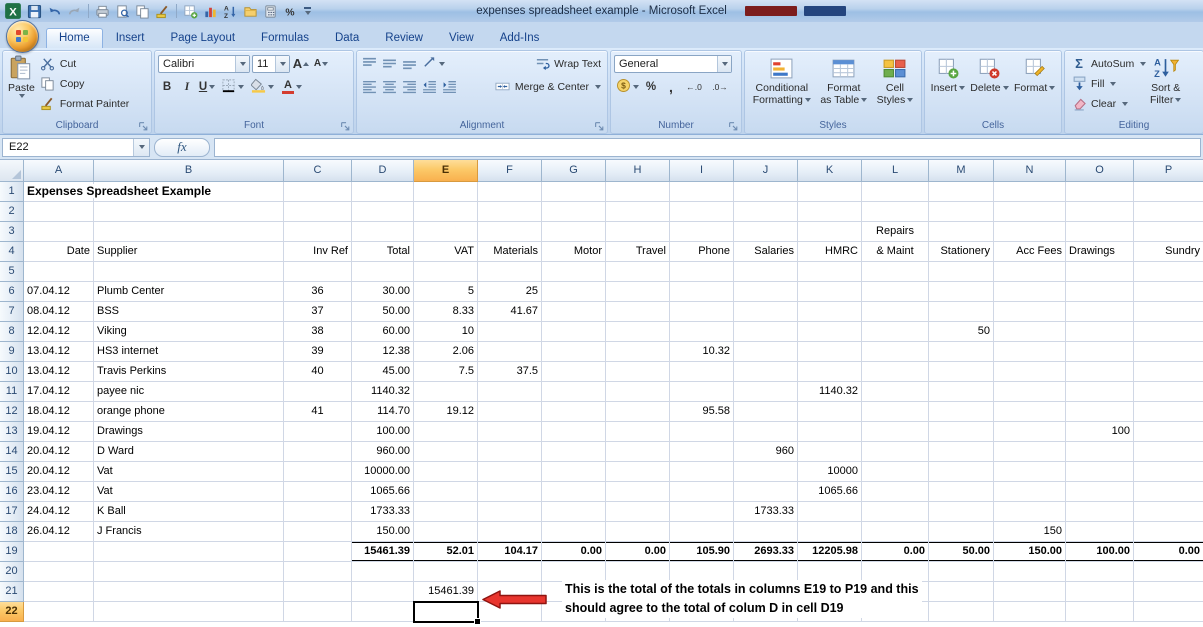 The image size is (1203, 627). What do you see at coordinates (574, 352) in the screenshot?
I see `cell-G9` at bounding box center [574, 352].